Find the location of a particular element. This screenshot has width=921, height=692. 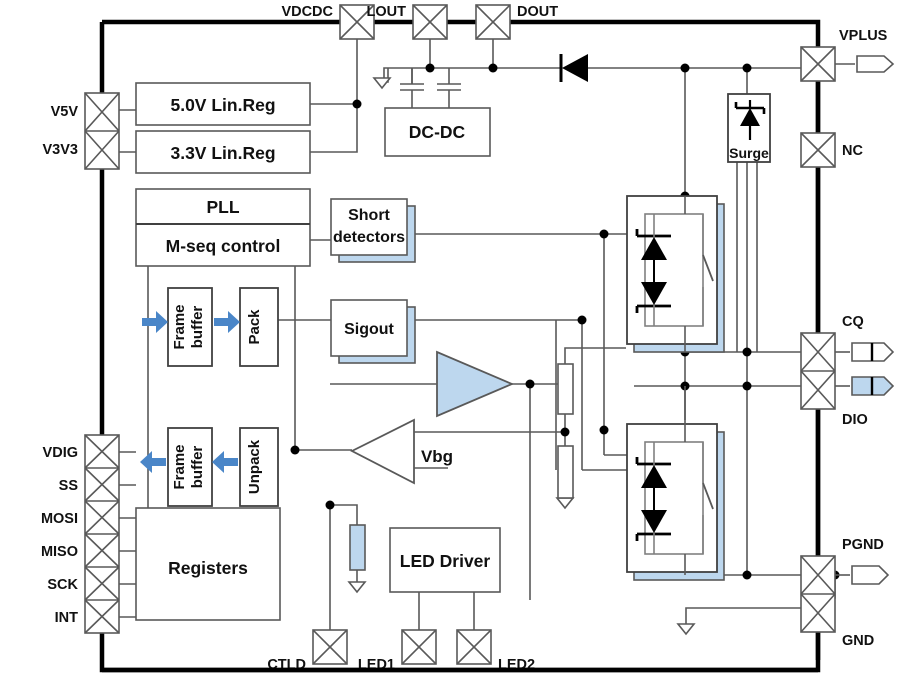

pad-label-int: INT is located at coordinates (67, 618).